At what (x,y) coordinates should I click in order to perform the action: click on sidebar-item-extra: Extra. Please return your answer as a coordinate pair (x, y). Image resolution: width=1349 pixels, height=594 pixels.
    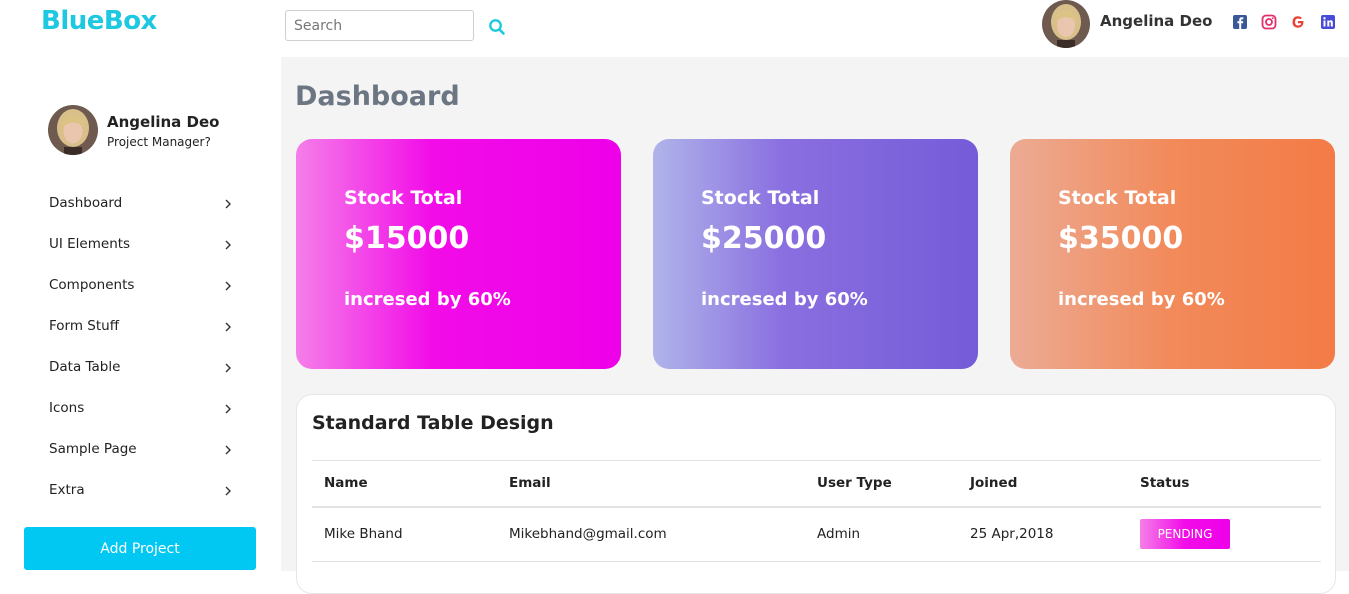
    Looking at the image, I should click on (140, 492).